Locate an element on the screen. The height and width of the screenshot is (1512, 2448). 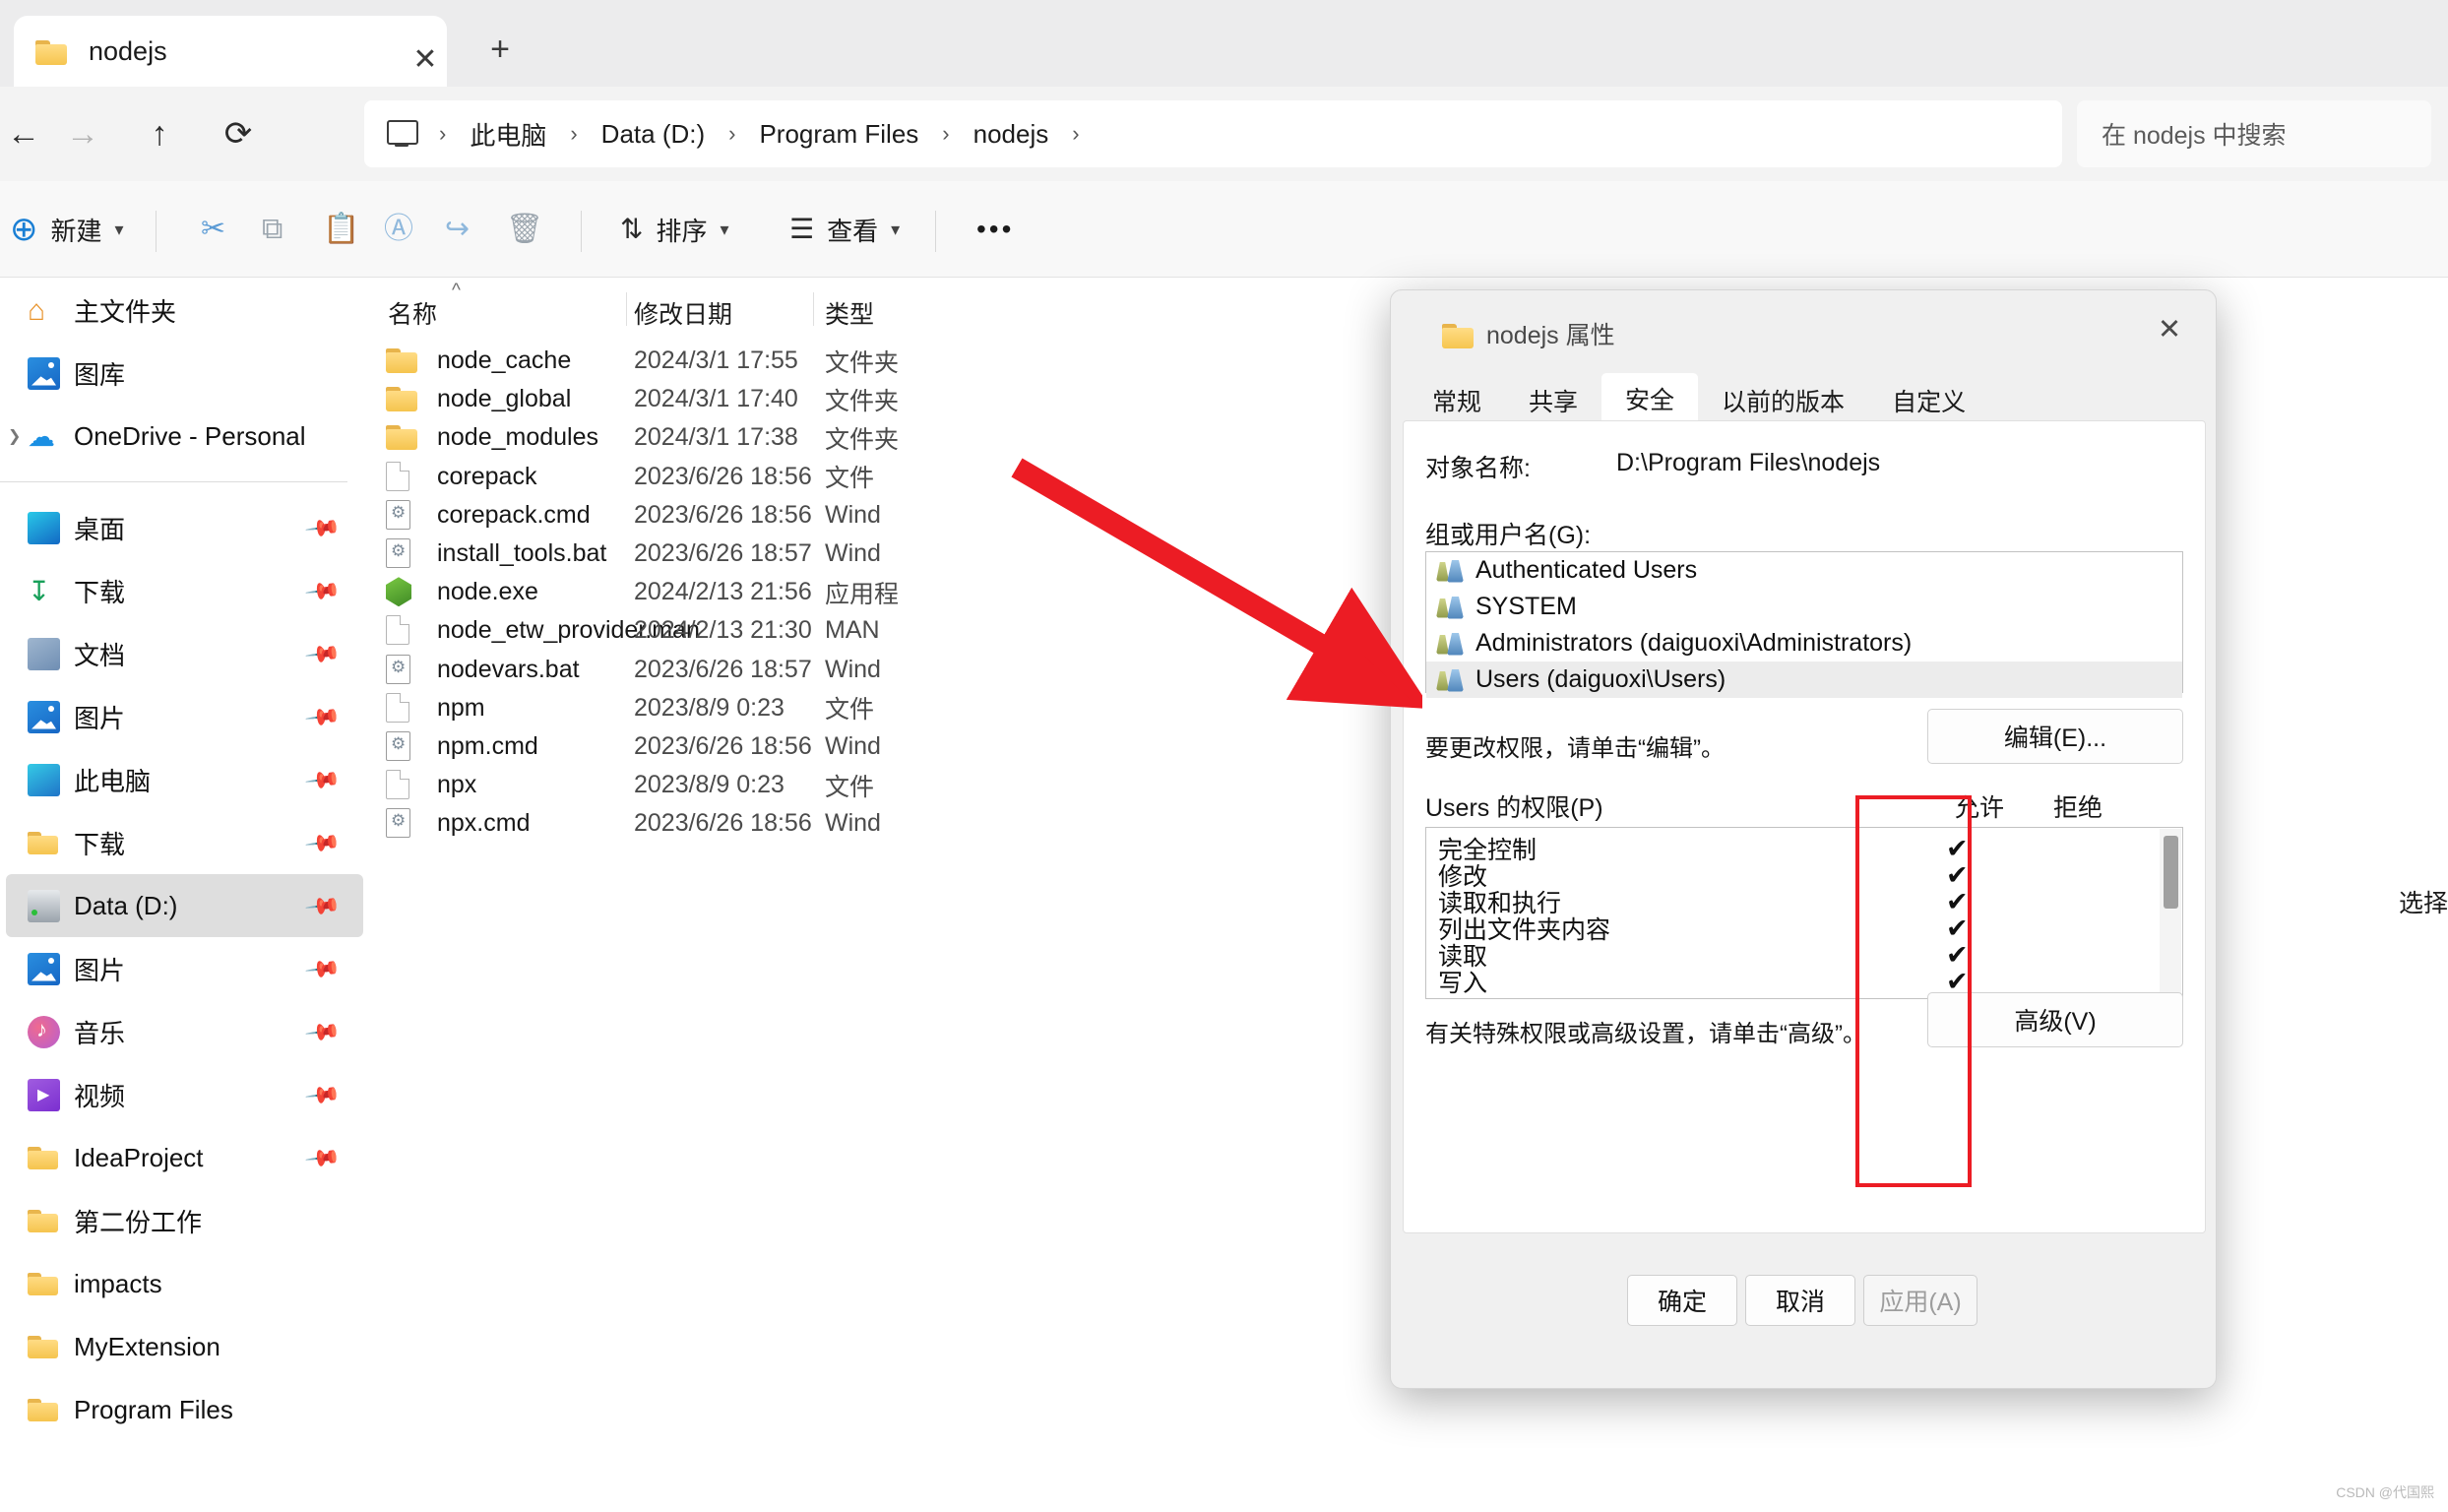
sort-button: ⇅ 排序 ▾ is located at coordinates (674, 229).